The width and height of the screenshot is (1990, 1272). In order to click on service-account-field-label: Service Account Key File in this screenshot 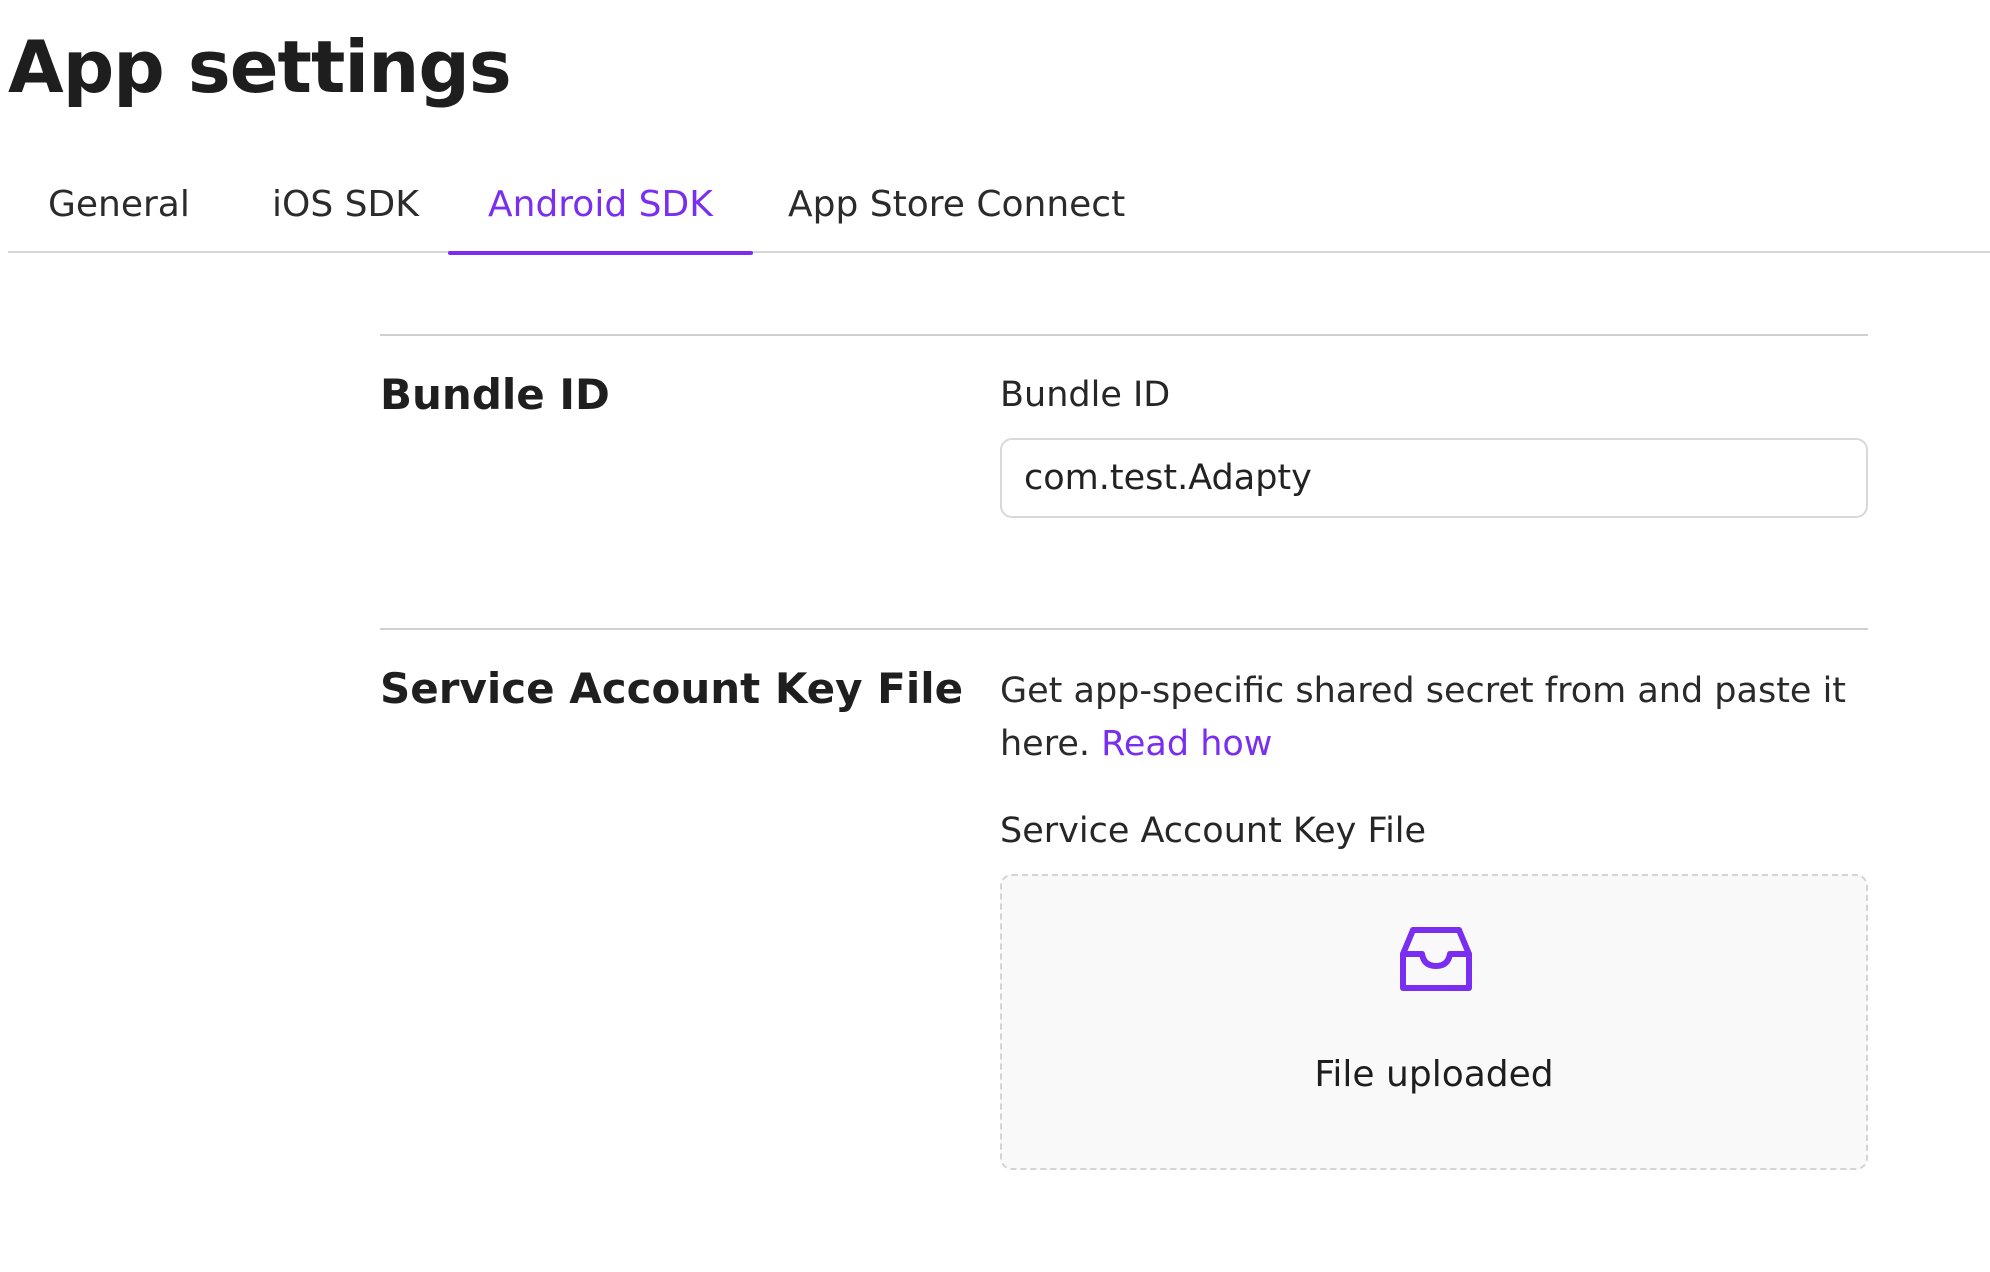, I will do `click(1213, 831)`.